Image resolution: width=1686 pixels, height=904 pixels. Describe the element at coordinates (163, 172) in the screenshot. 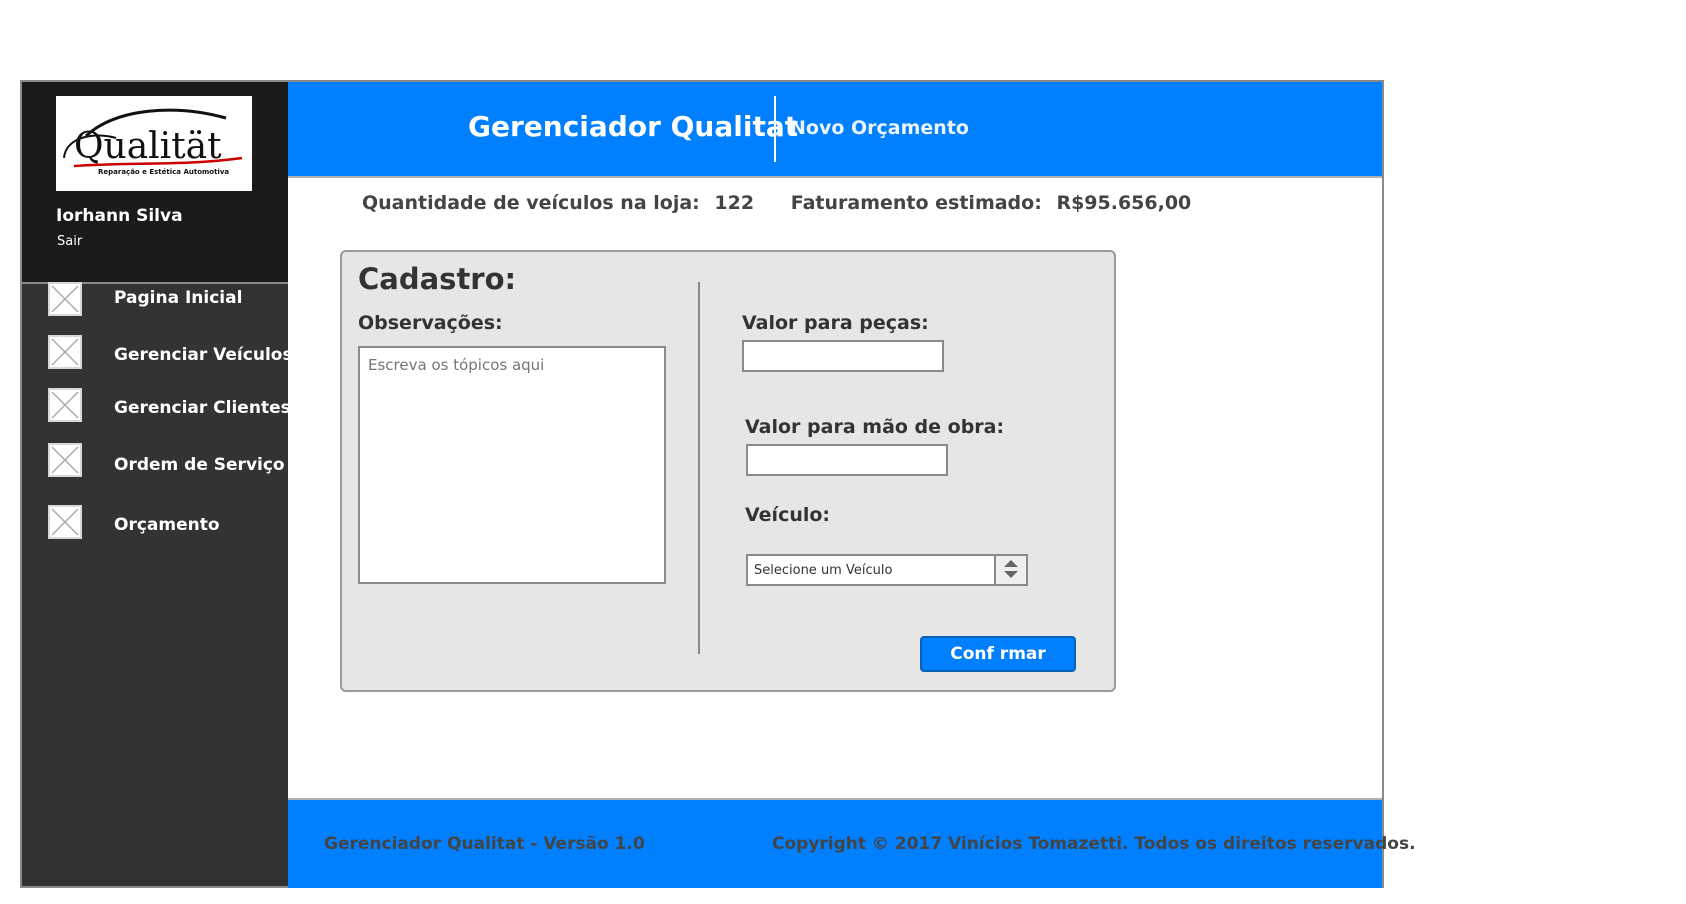

I see `svg-text:Reparação e Estética Automotiv: Reparação e Estética Automotiva` at that location.